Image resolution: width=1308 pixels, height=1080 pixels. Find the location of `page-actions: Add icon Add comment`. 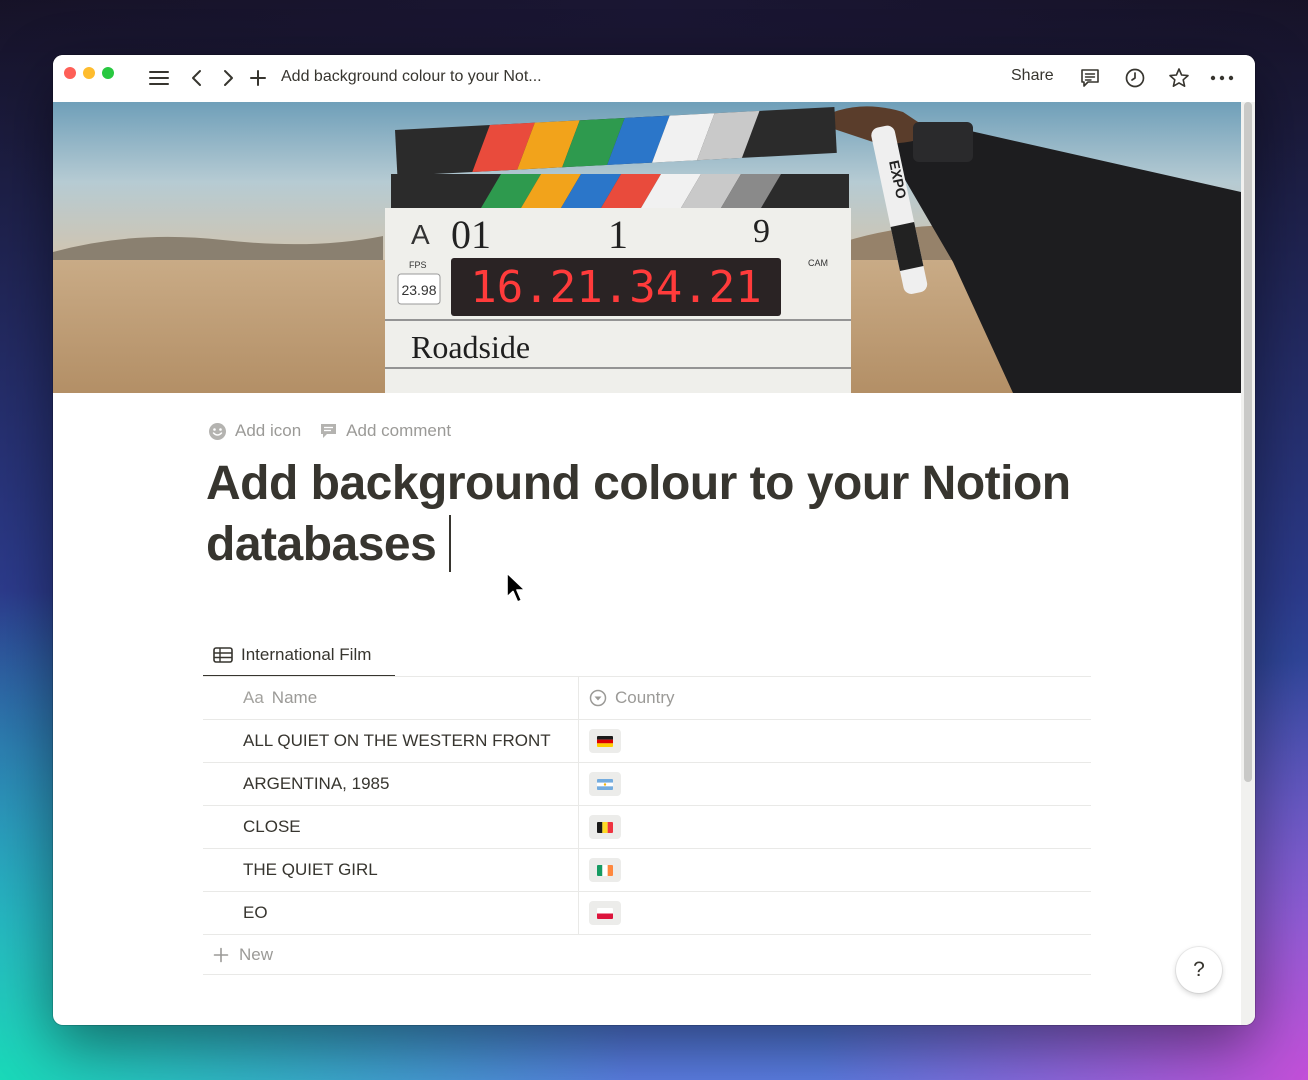

page-actions: Add icon Add comment is located at coordinates (329, 431).